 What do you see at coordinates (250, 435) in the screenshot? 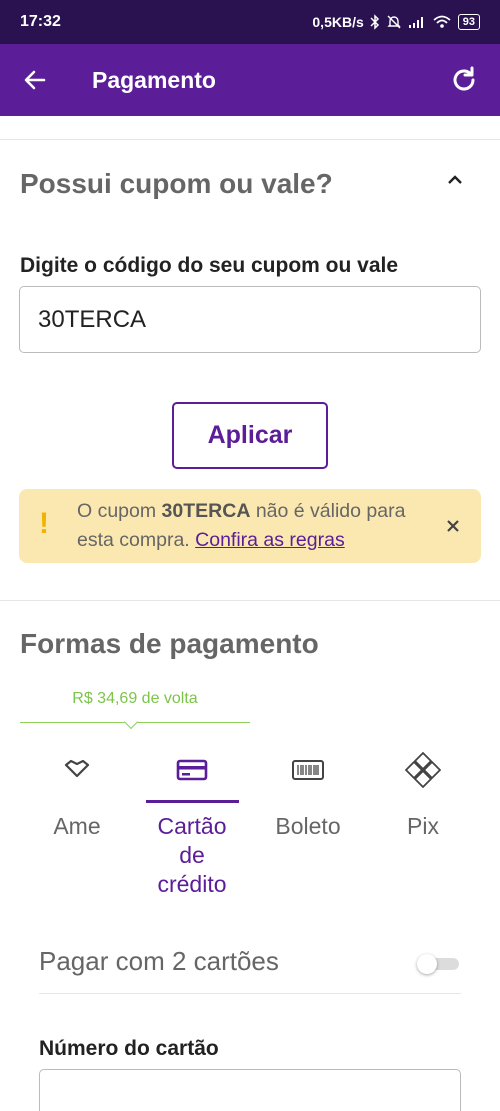
I see `apply-coupon-button: Aplicar` at bounding box center [250, 435].